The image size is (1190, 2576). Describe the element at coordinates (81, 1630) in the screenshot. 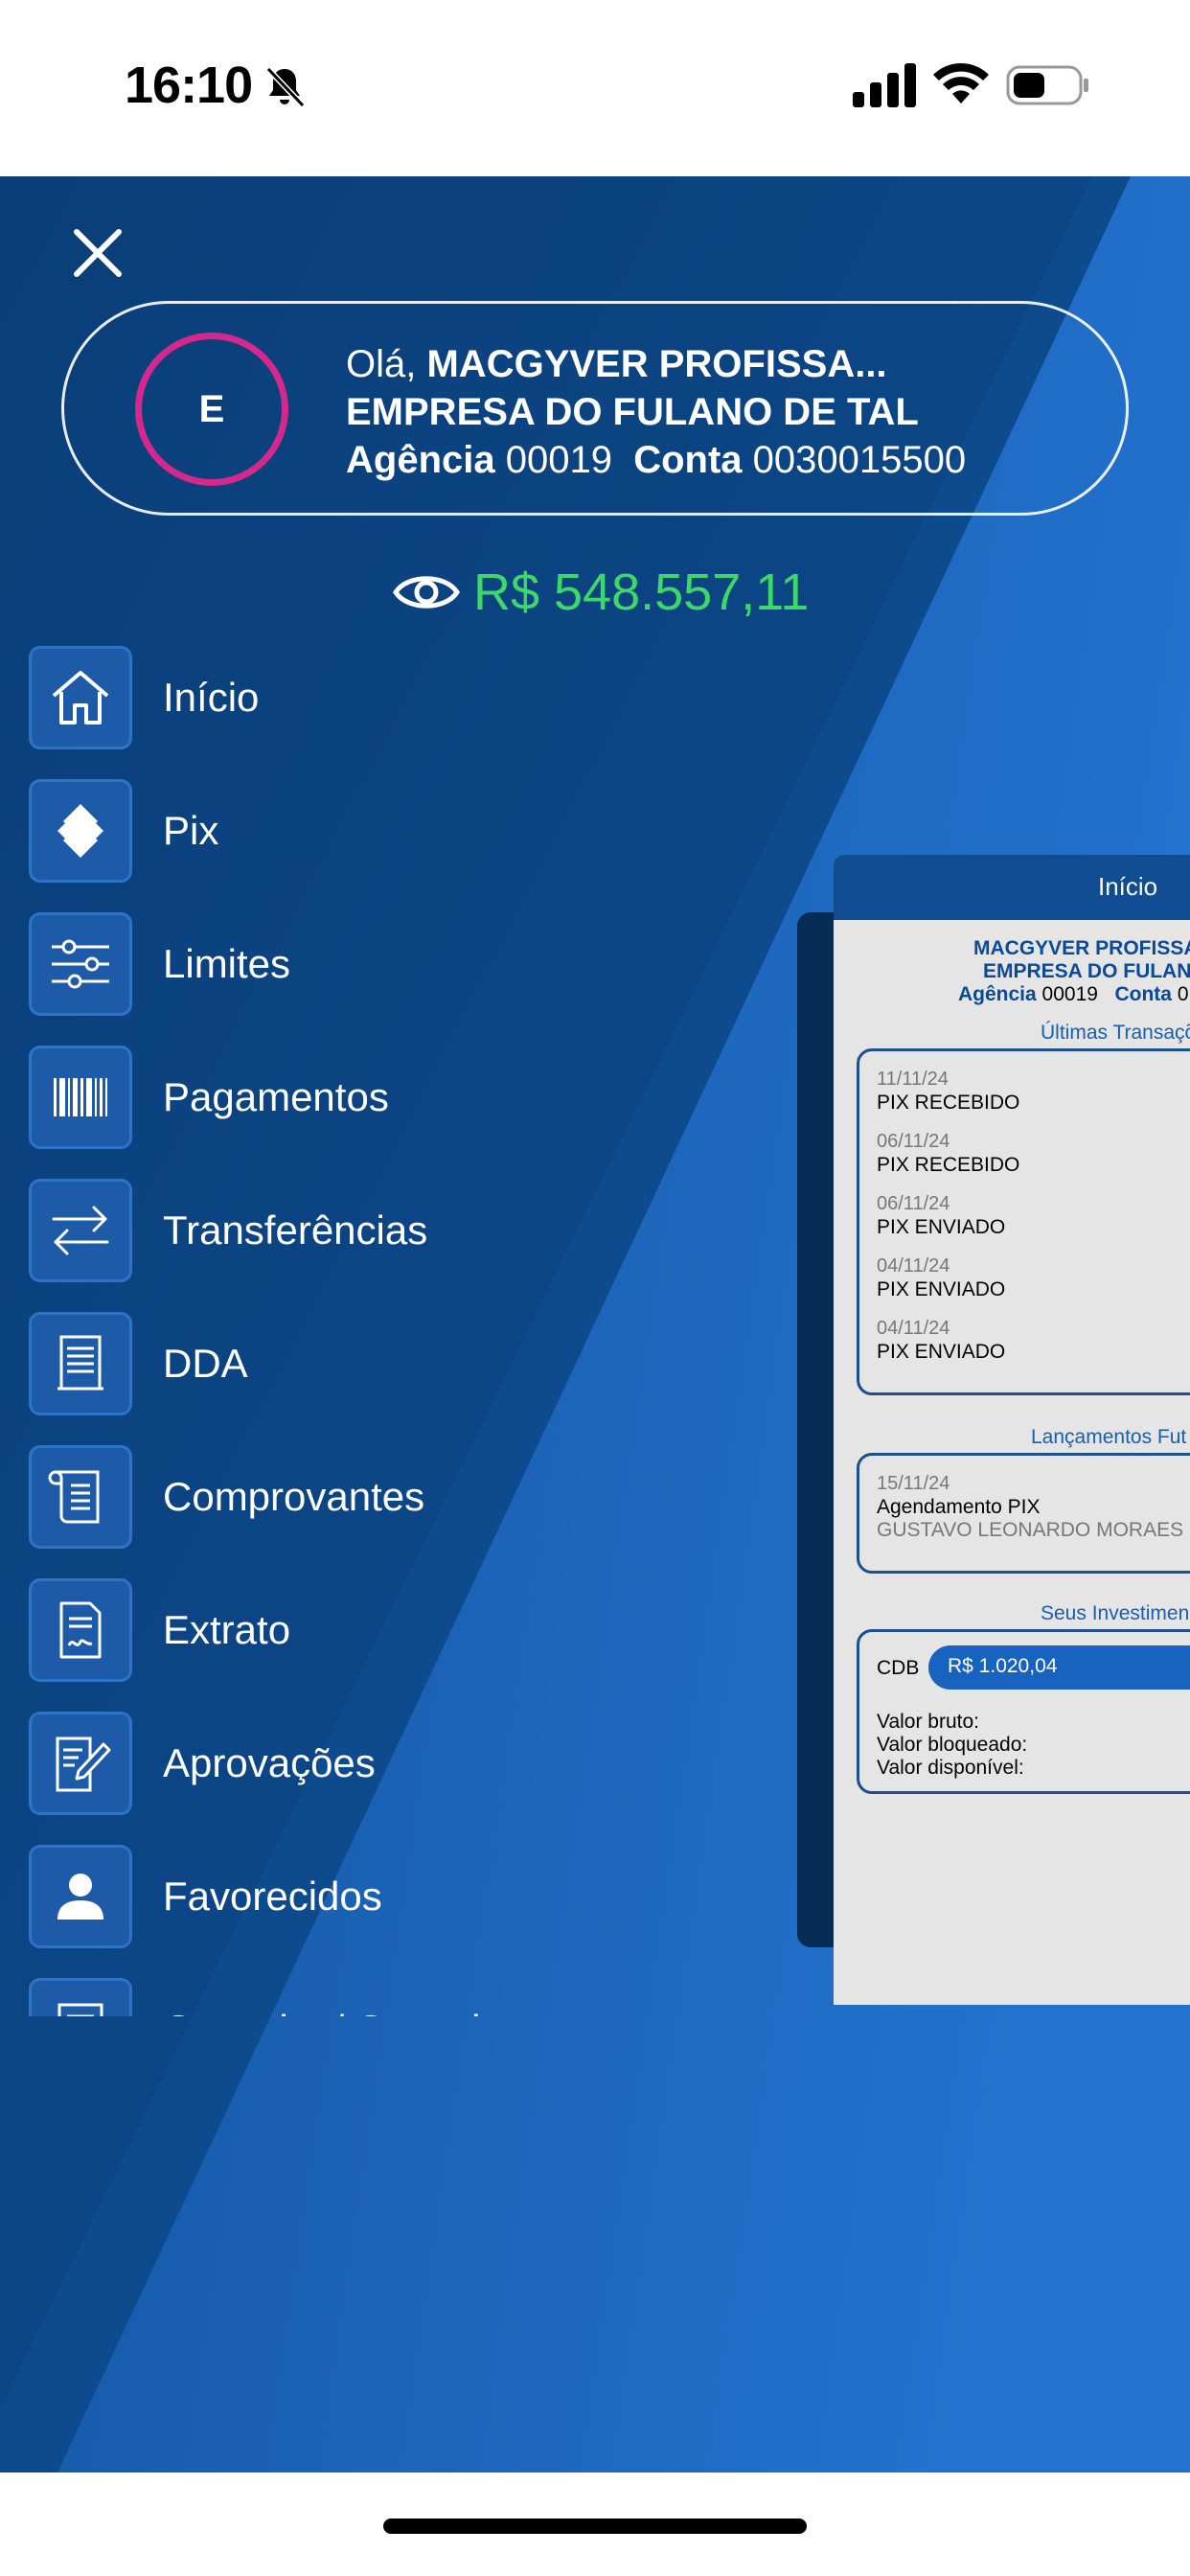

I see `statement-icon` at that location.